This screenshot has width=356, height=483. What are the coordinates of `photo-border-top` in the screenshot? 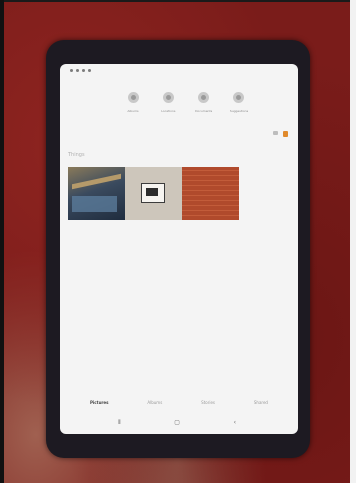 It's located at (178, 1).